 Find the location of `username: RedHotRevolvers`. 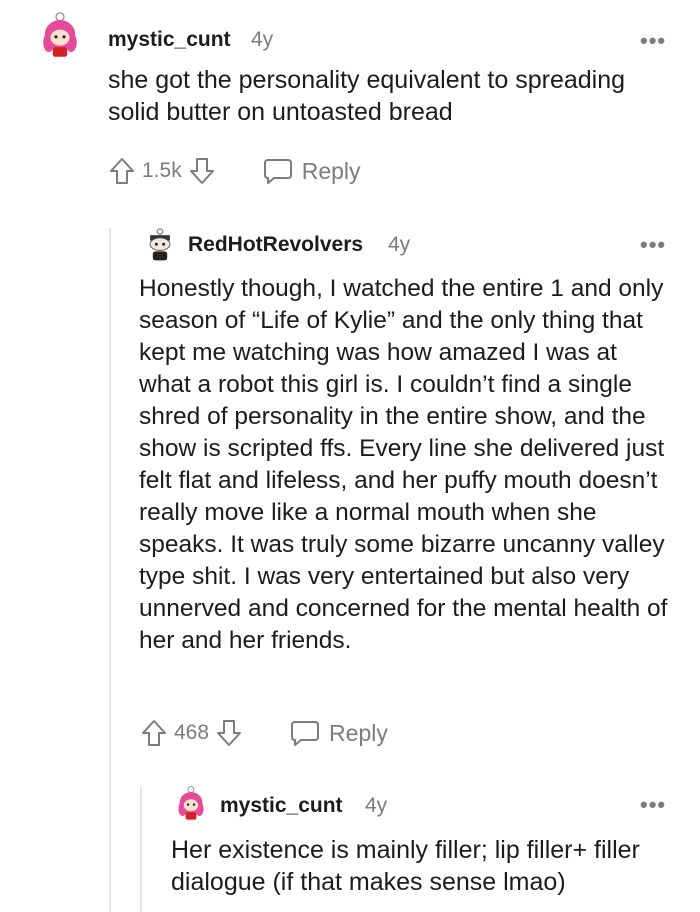

username: RedHotRevolvers is located at coordinates (275, 245).